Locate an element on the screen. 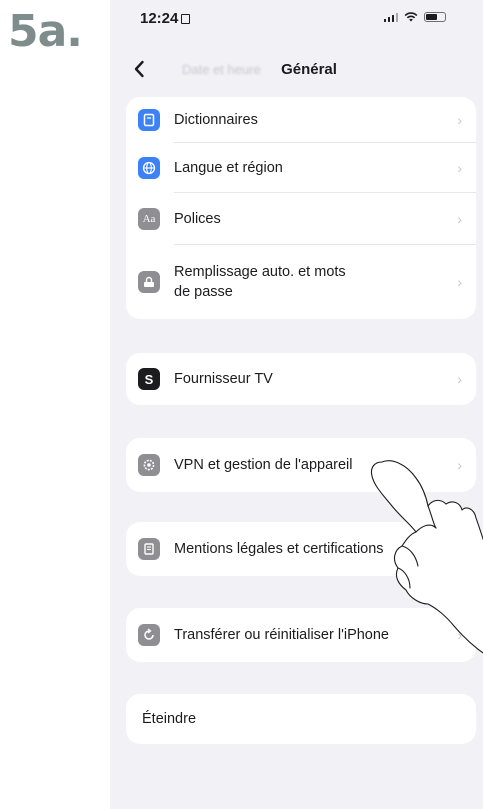 The height and width of the screenshot is (809, 483). shutdown-button: Éteindre is located at coordinates (301, 719).